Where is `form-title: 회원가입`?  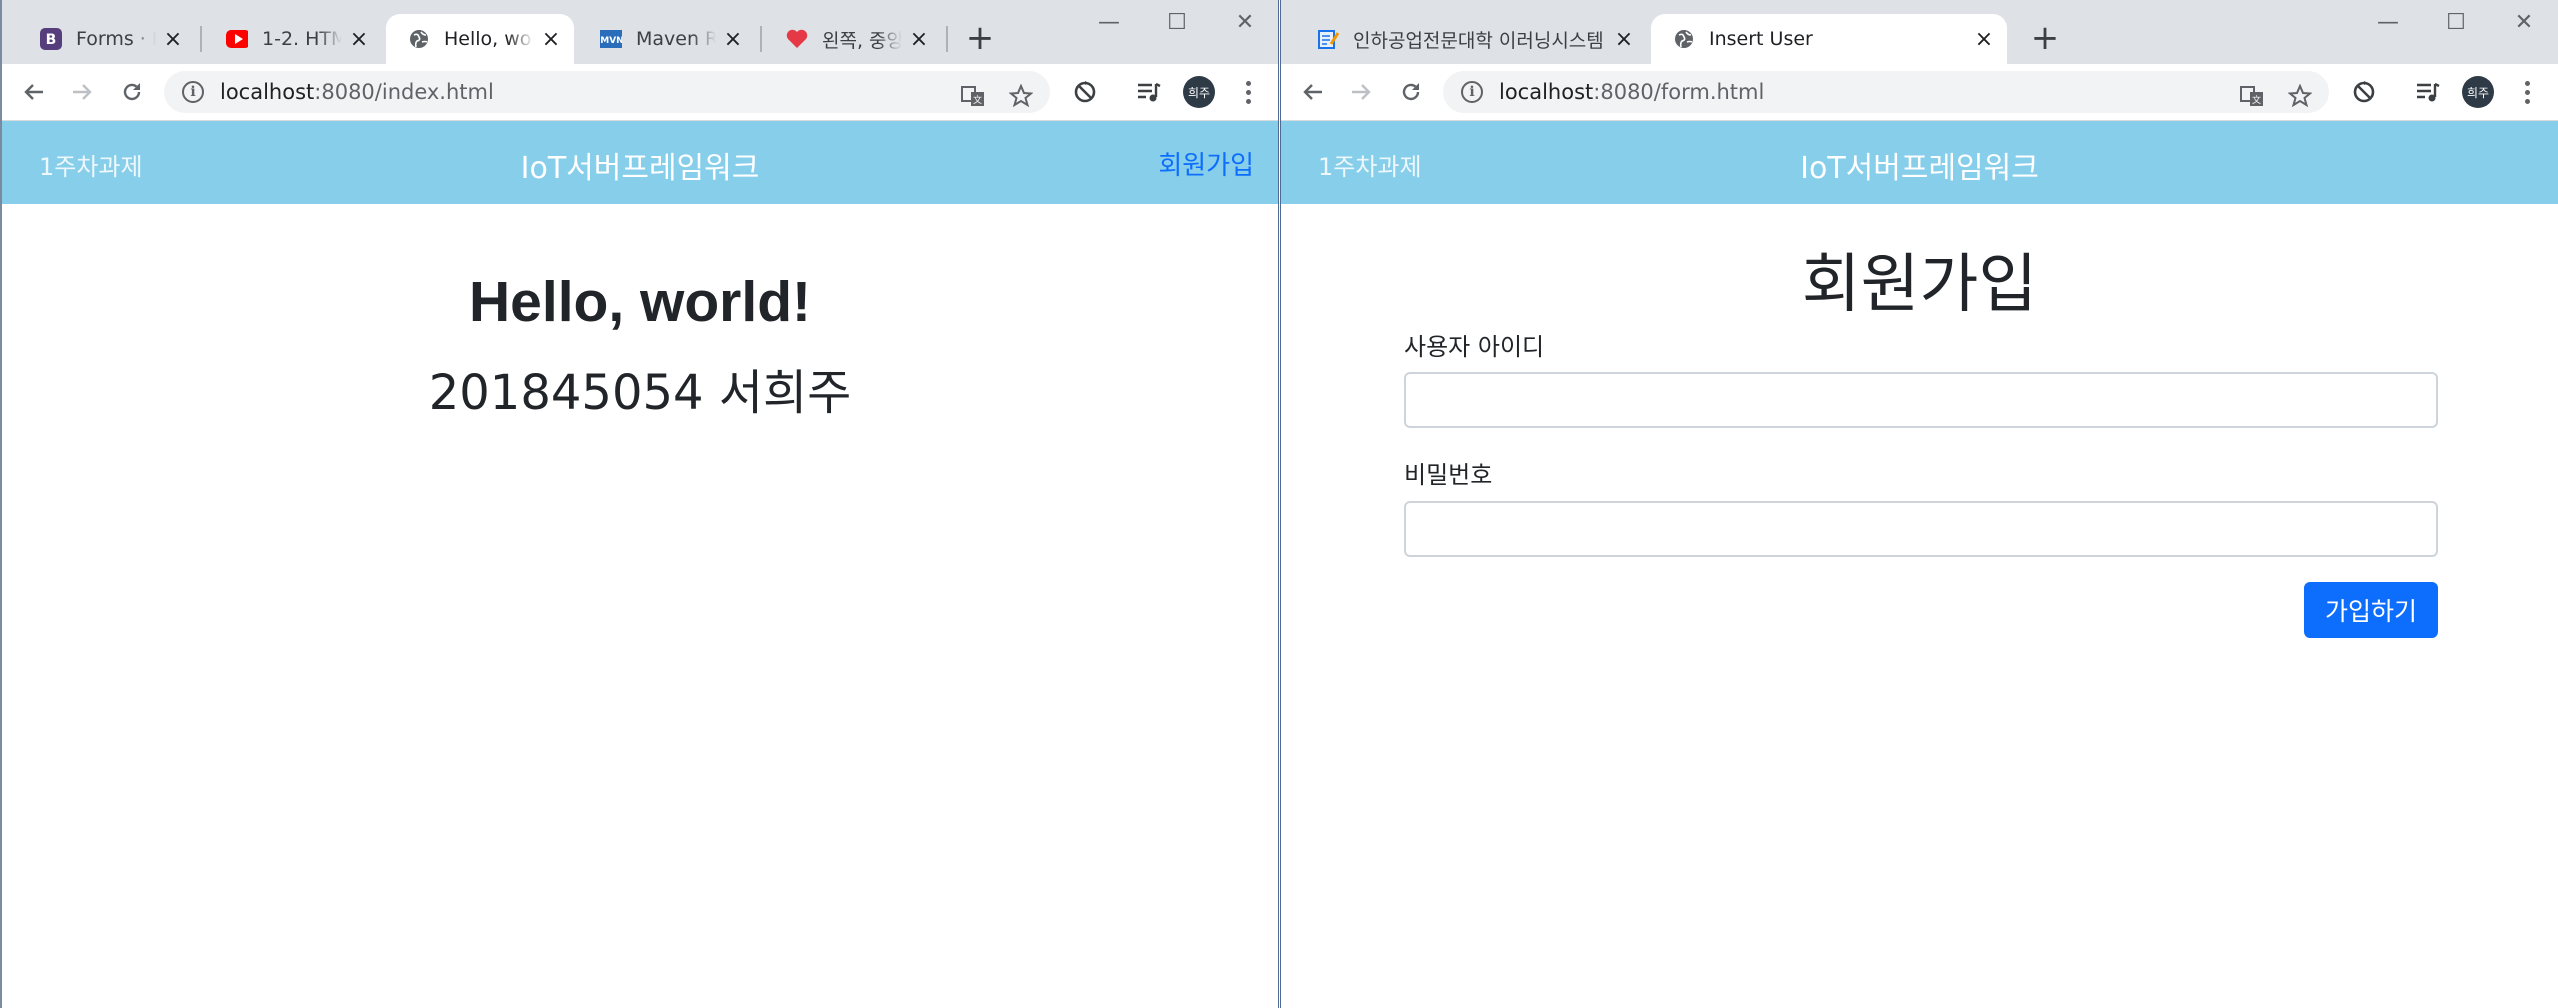
form-title: 회원가입 is located at coordinates (1919, 285).